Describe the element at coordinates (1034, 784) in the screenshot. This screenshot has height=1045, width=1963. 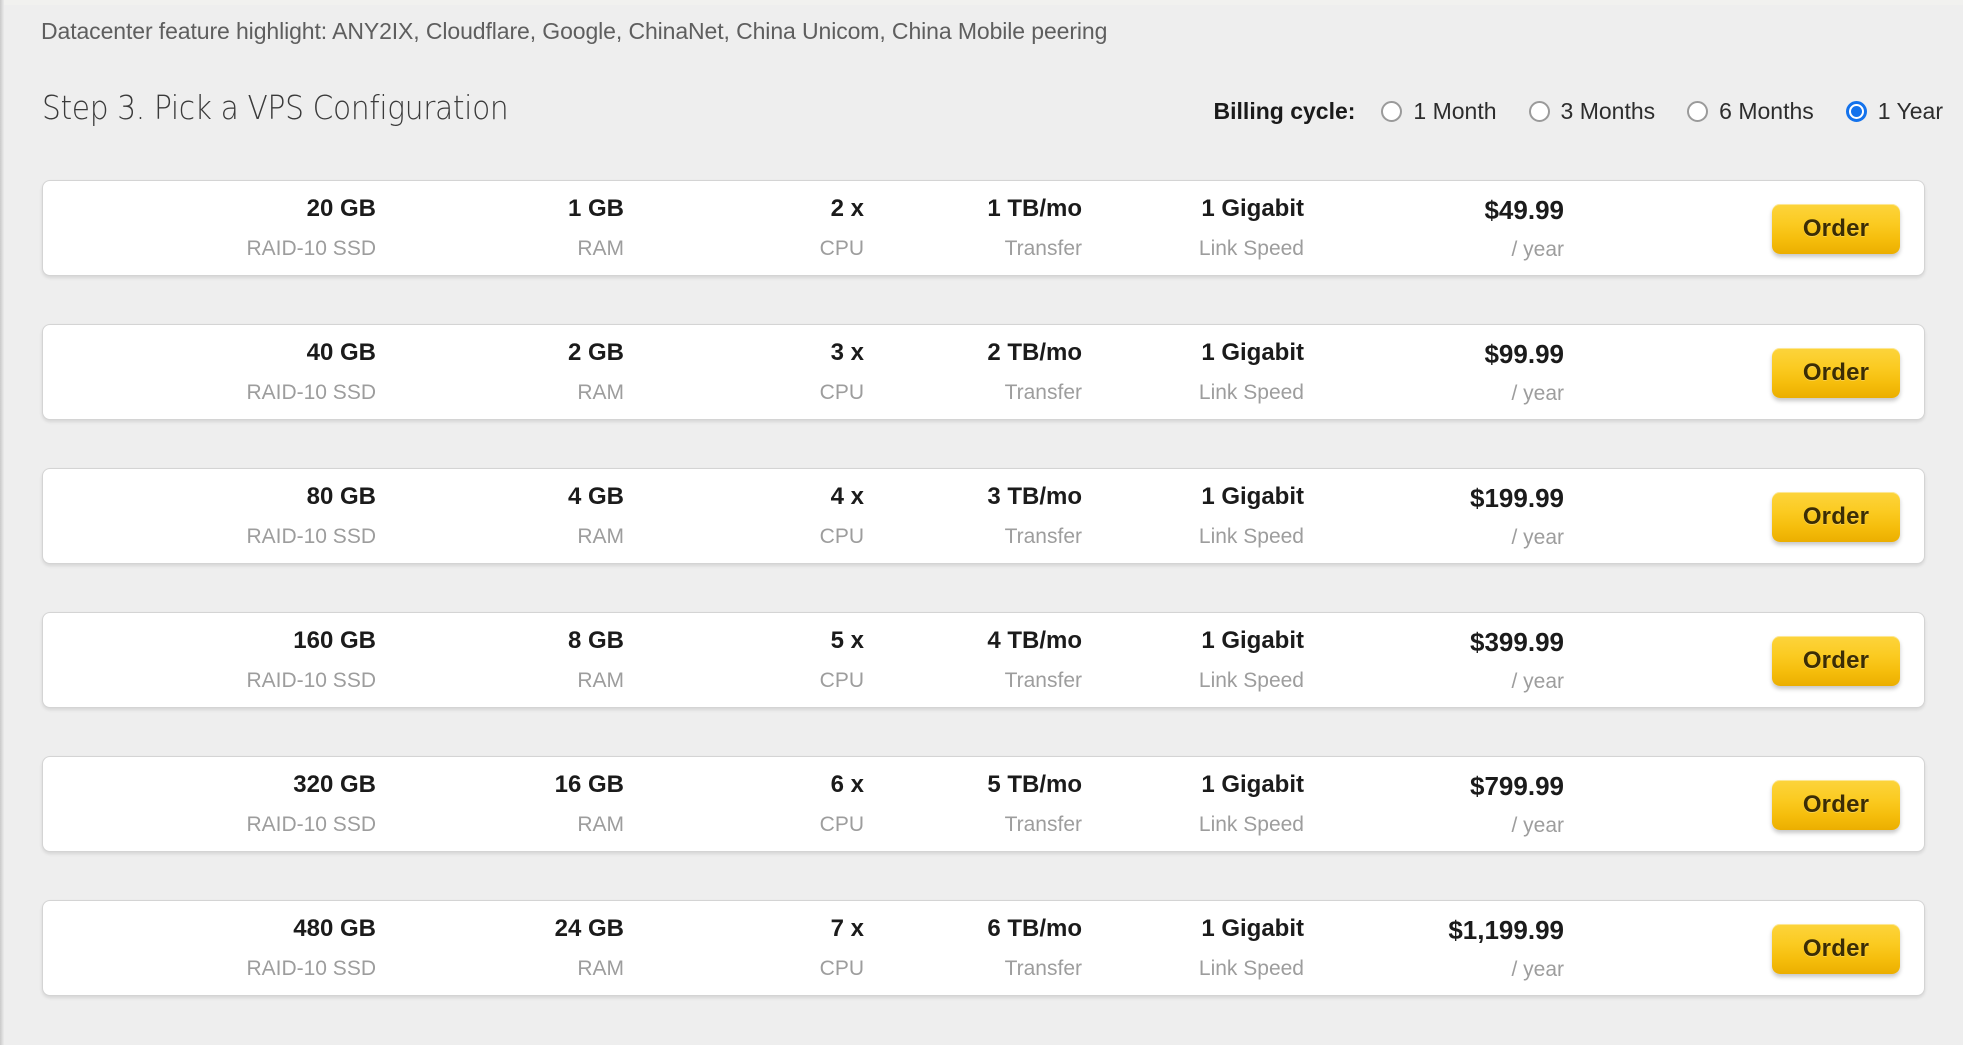
I see `plan-transfer-value: 5 TB/mo` at that location.